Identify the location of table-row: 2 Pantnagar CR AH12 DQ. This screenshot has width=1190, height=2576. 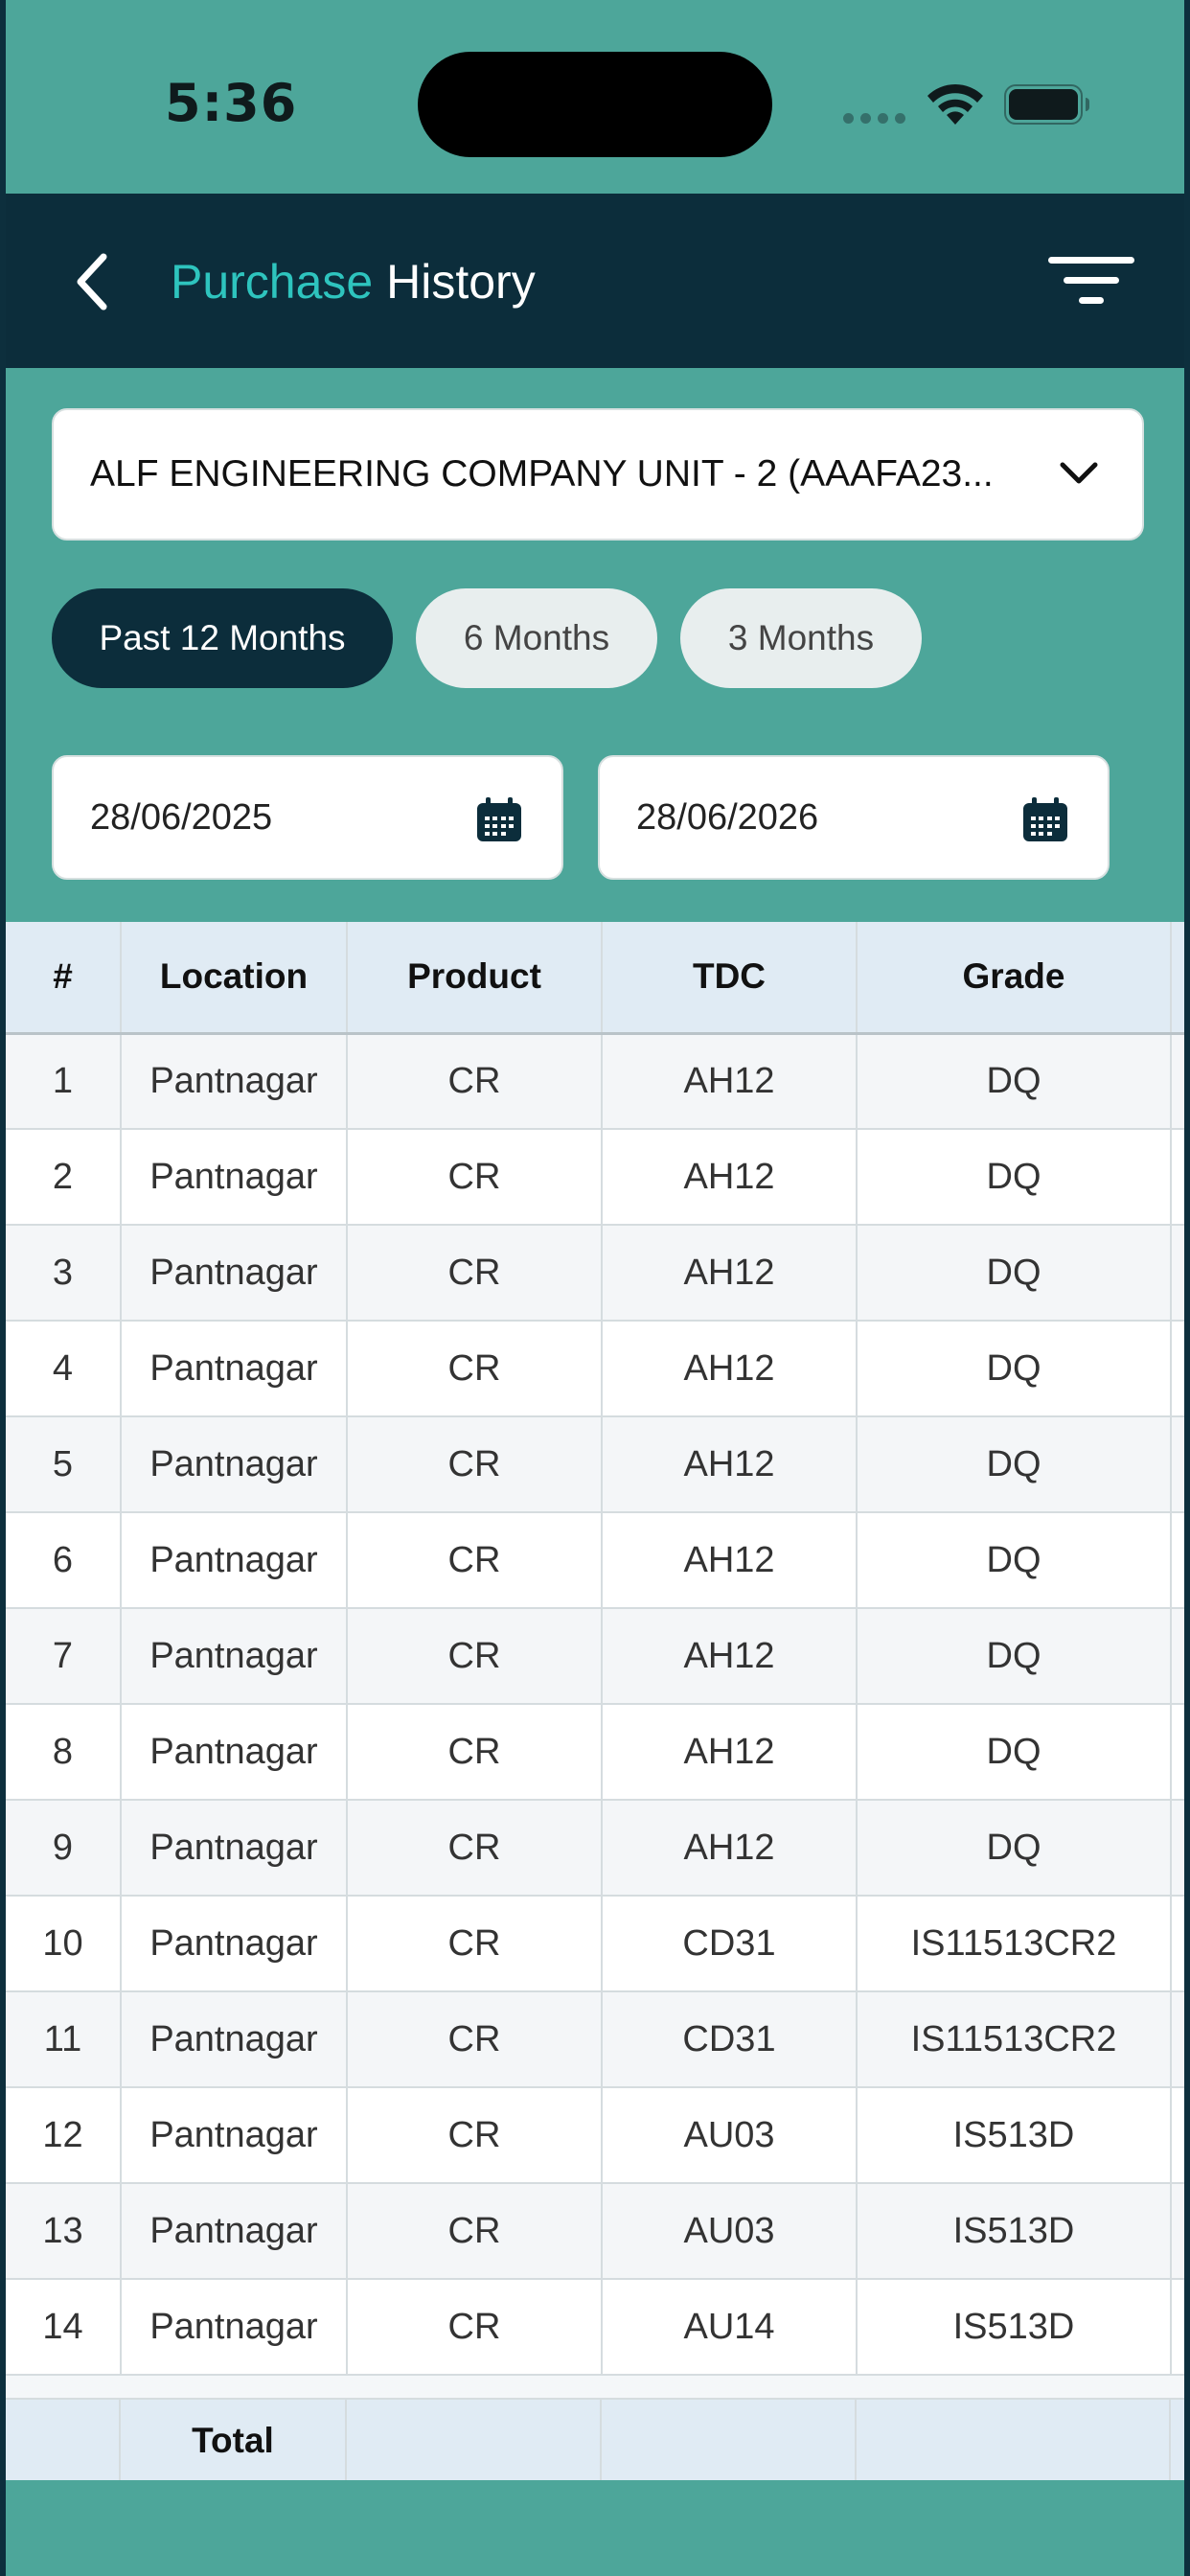
(598, 1177).